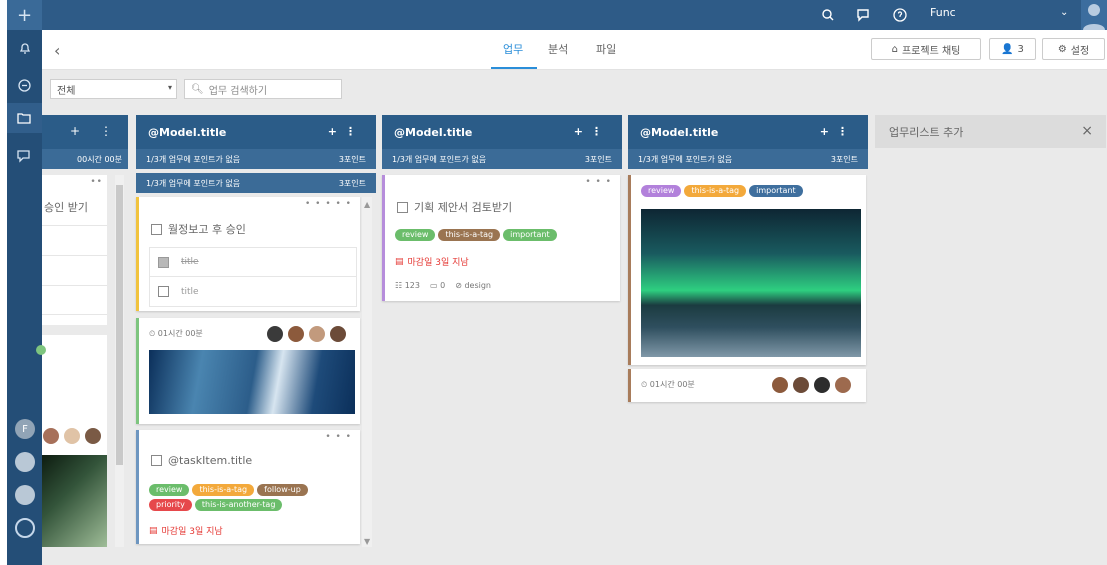  I want to click on task-card: review this-is-a-tag important, so click(747, 270).